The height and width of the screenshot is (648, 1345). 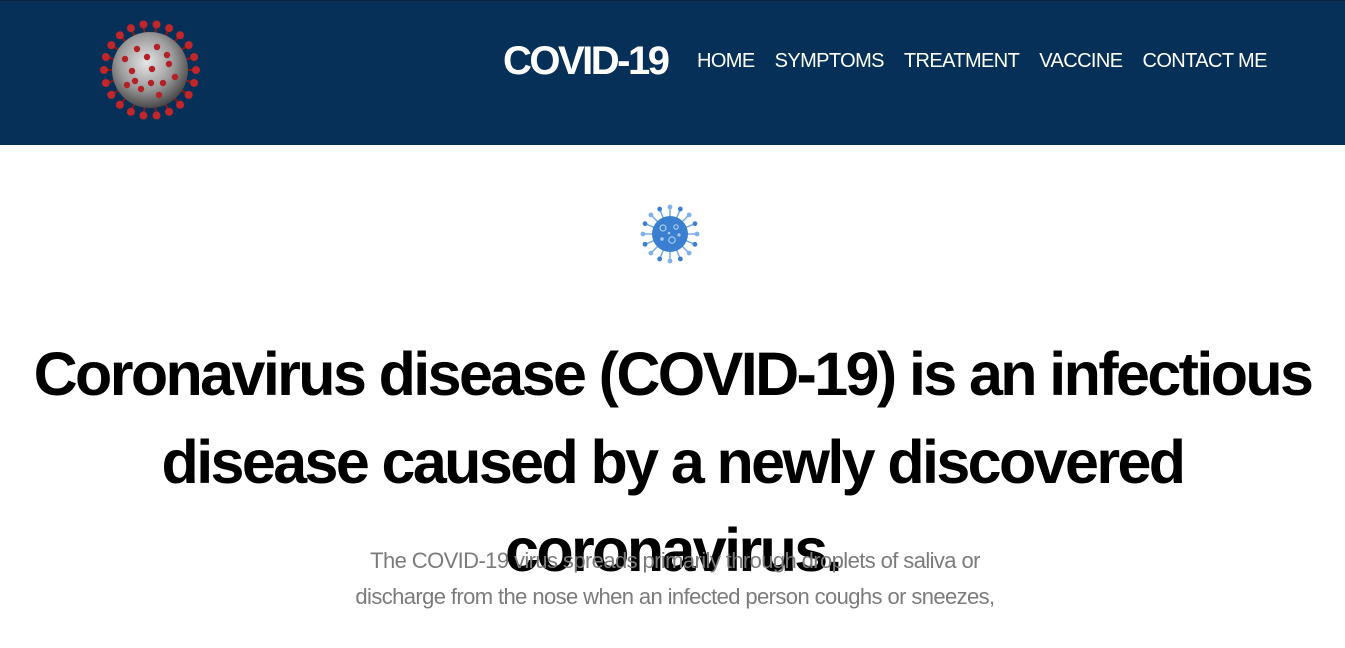 I want to click on site-brand: COVID-19, so click(x=586, y=61).